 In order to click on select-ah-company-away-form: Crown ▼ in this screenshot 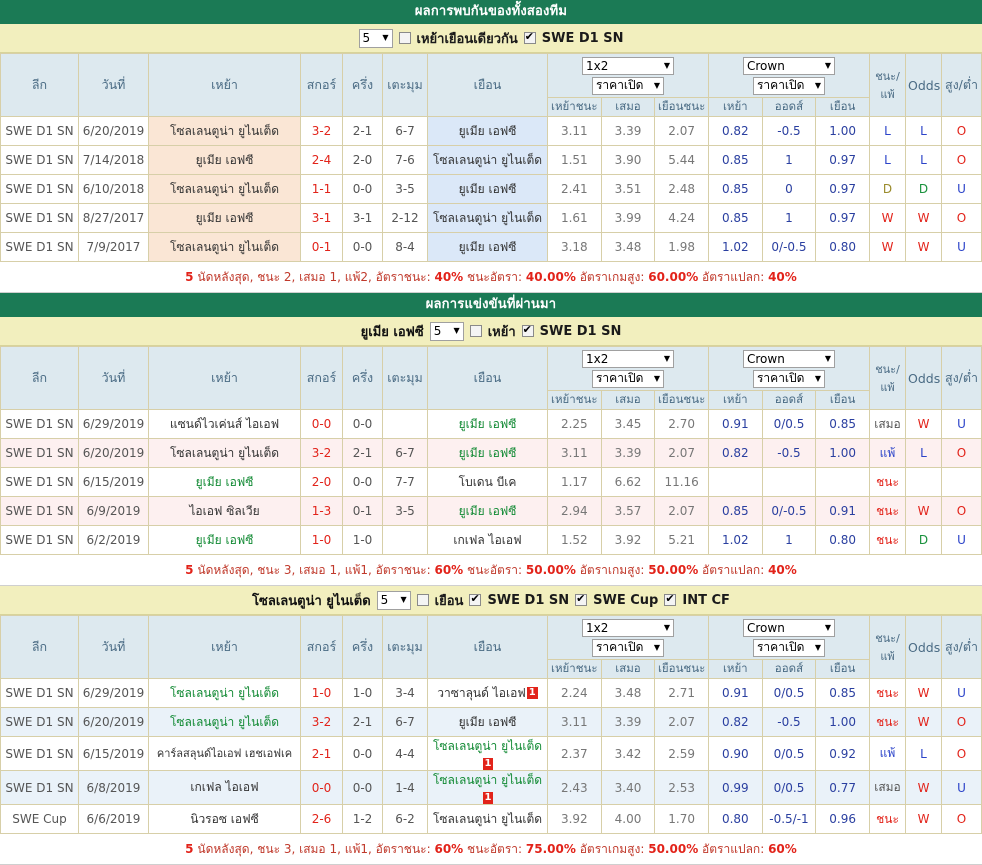, I will do `click(788, 358)`.